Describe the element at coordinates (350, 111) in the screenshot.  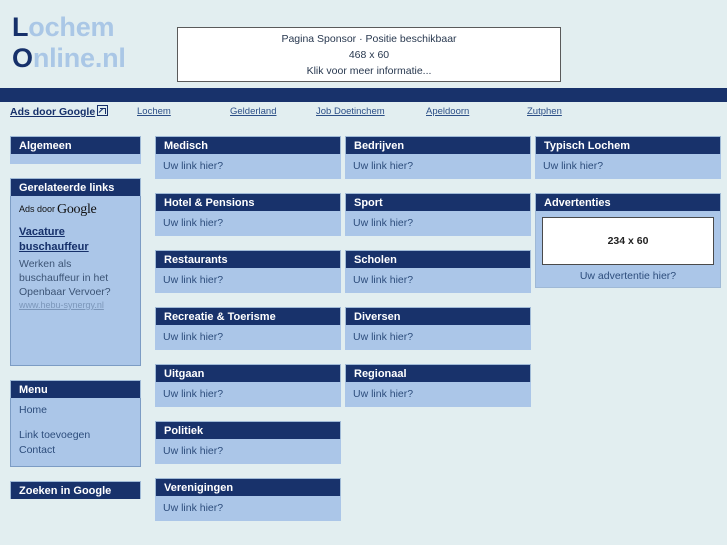
I see `ads-nav-link-job-doetinchem: Job Doetinchem` at that location.